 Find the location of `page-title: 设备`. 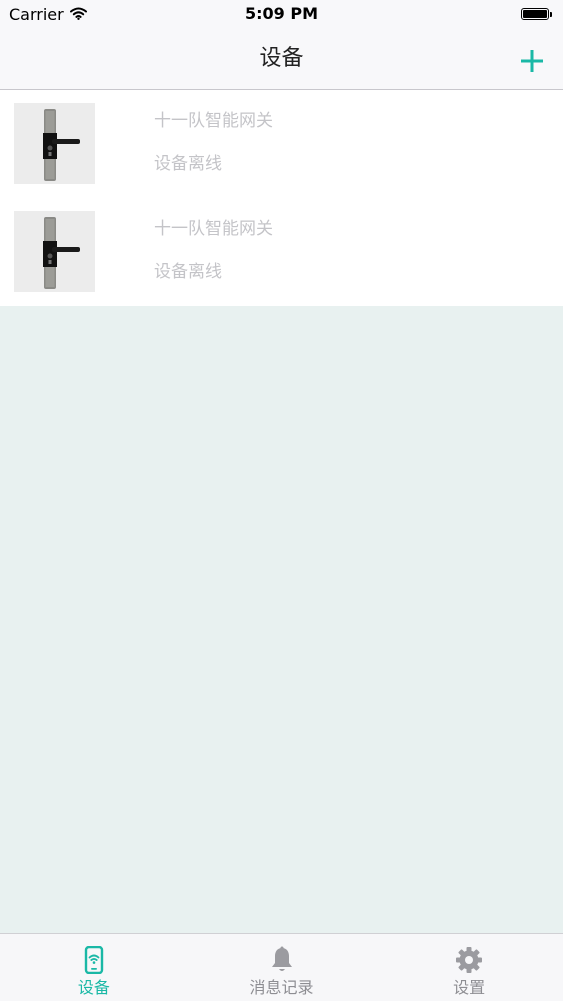

page-title: 设备 is located at coordinates (281, 58).